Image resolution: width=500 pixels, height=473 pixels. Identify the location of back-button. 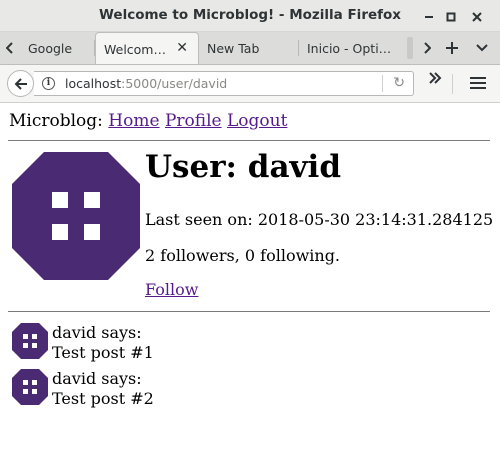
(20, 83).